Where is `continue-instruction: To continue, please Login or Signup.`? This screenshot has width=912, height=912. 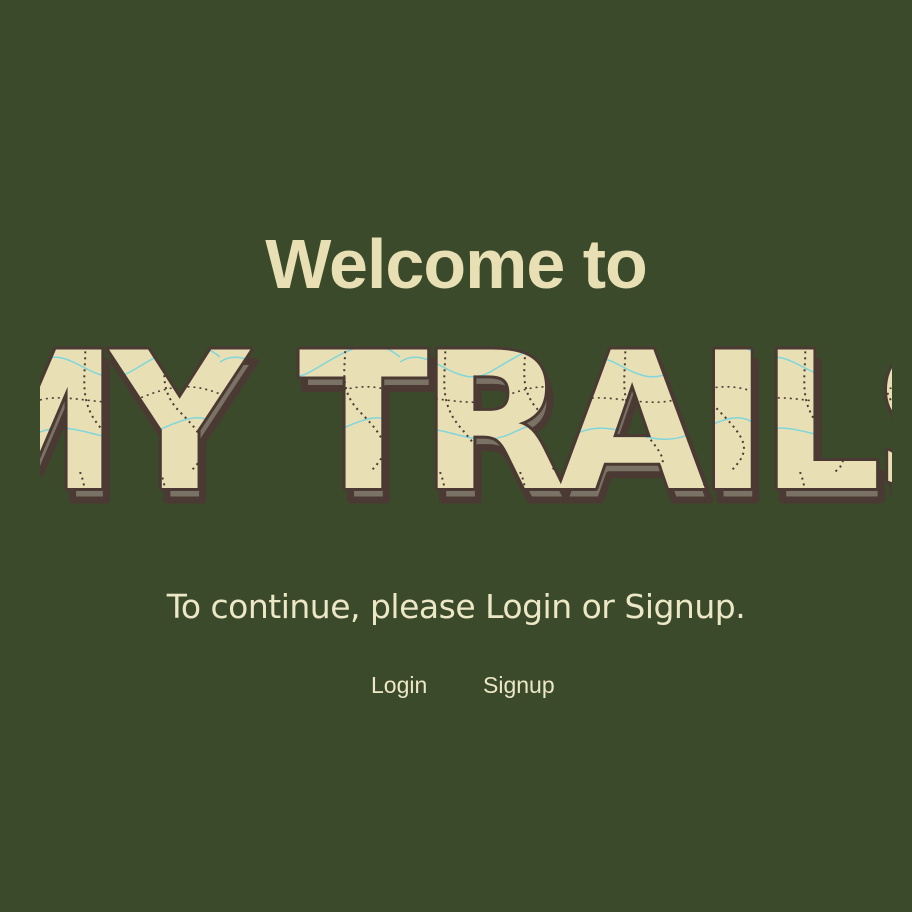
continue-instruction: To continue, please Login or Signup. is located at coordinates (456, 606).